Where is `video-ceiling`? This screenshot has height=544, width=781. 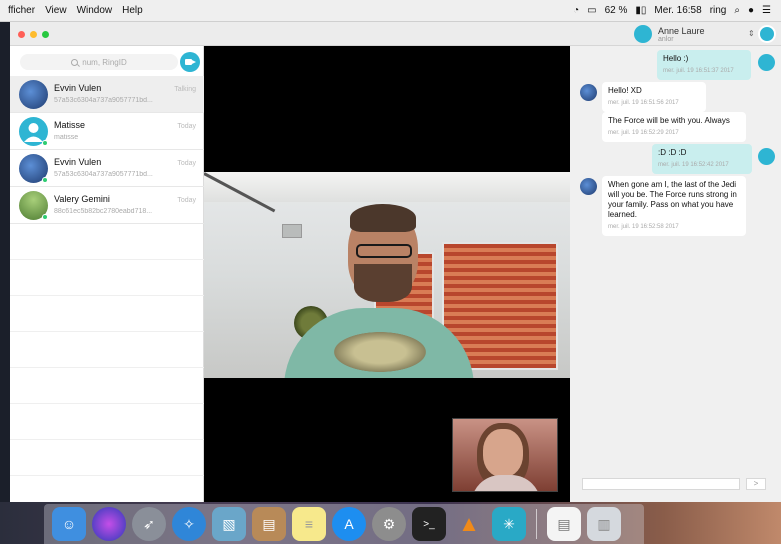 video-ceiling is located at coordinates (387, 187).